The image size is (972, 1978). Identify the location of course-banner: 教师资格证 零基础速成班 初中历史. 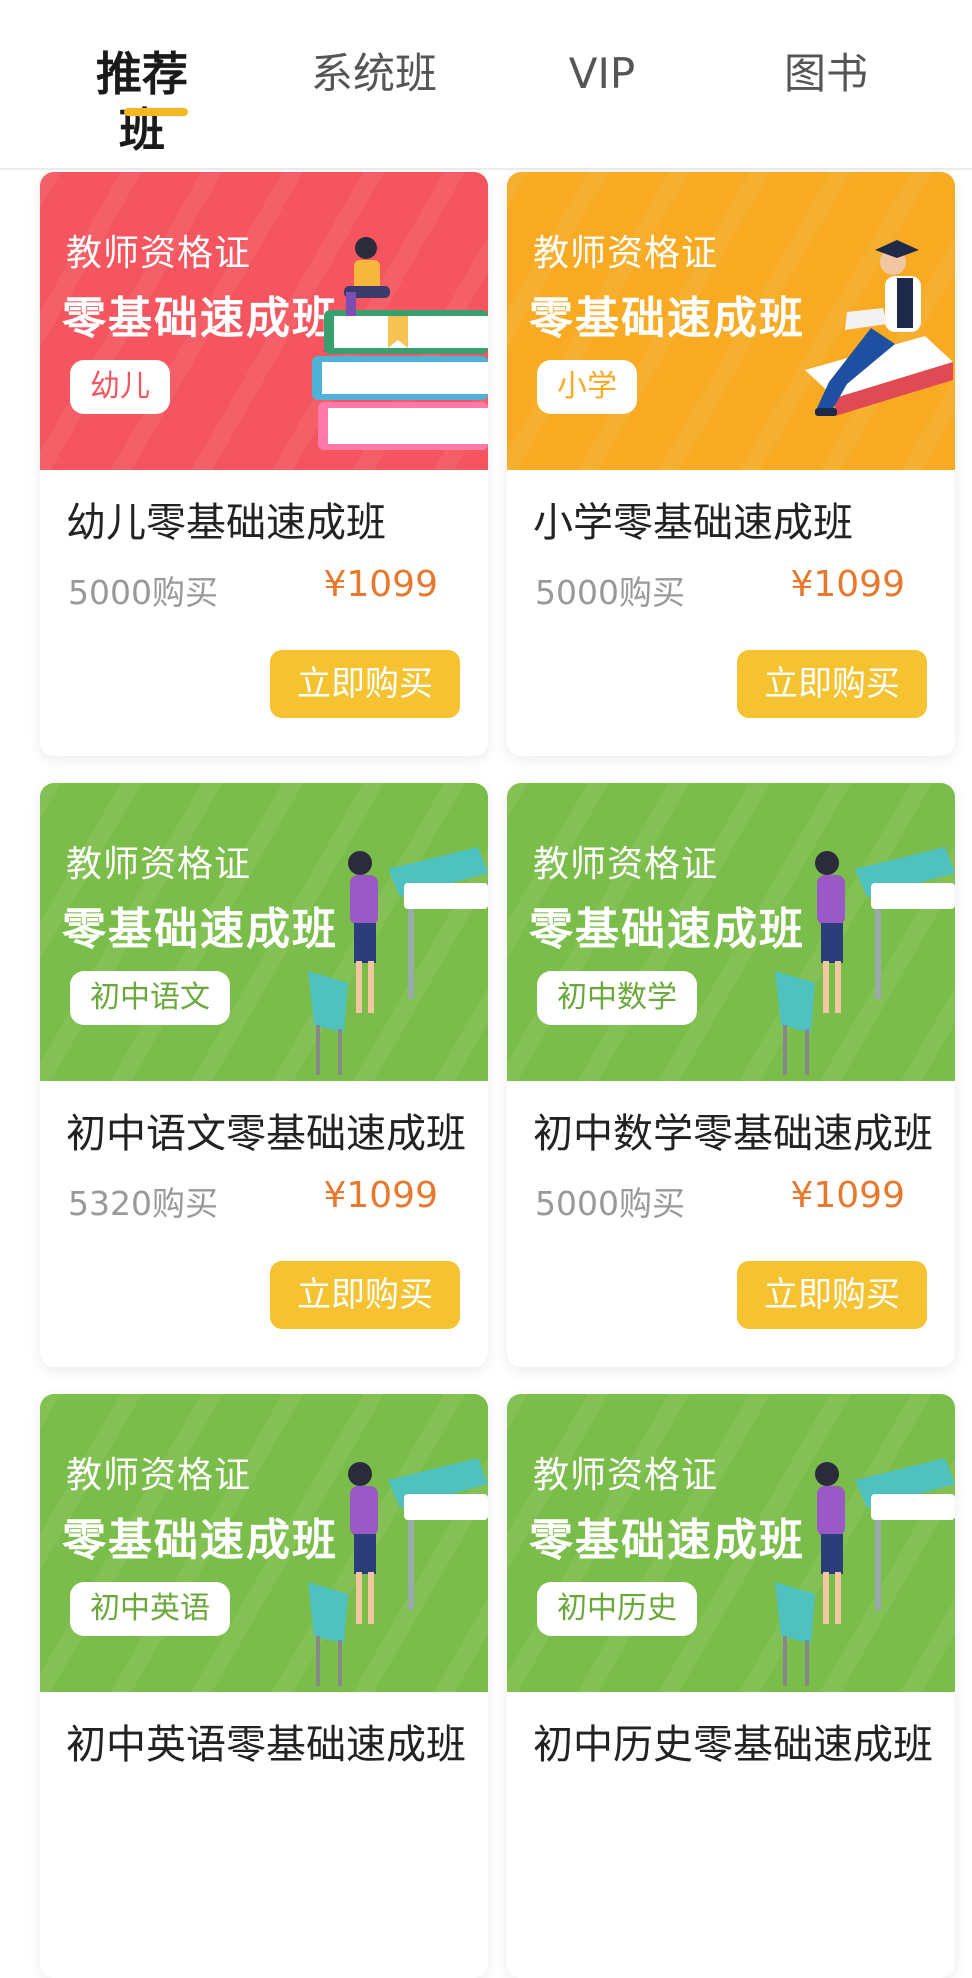
(731, 1543).